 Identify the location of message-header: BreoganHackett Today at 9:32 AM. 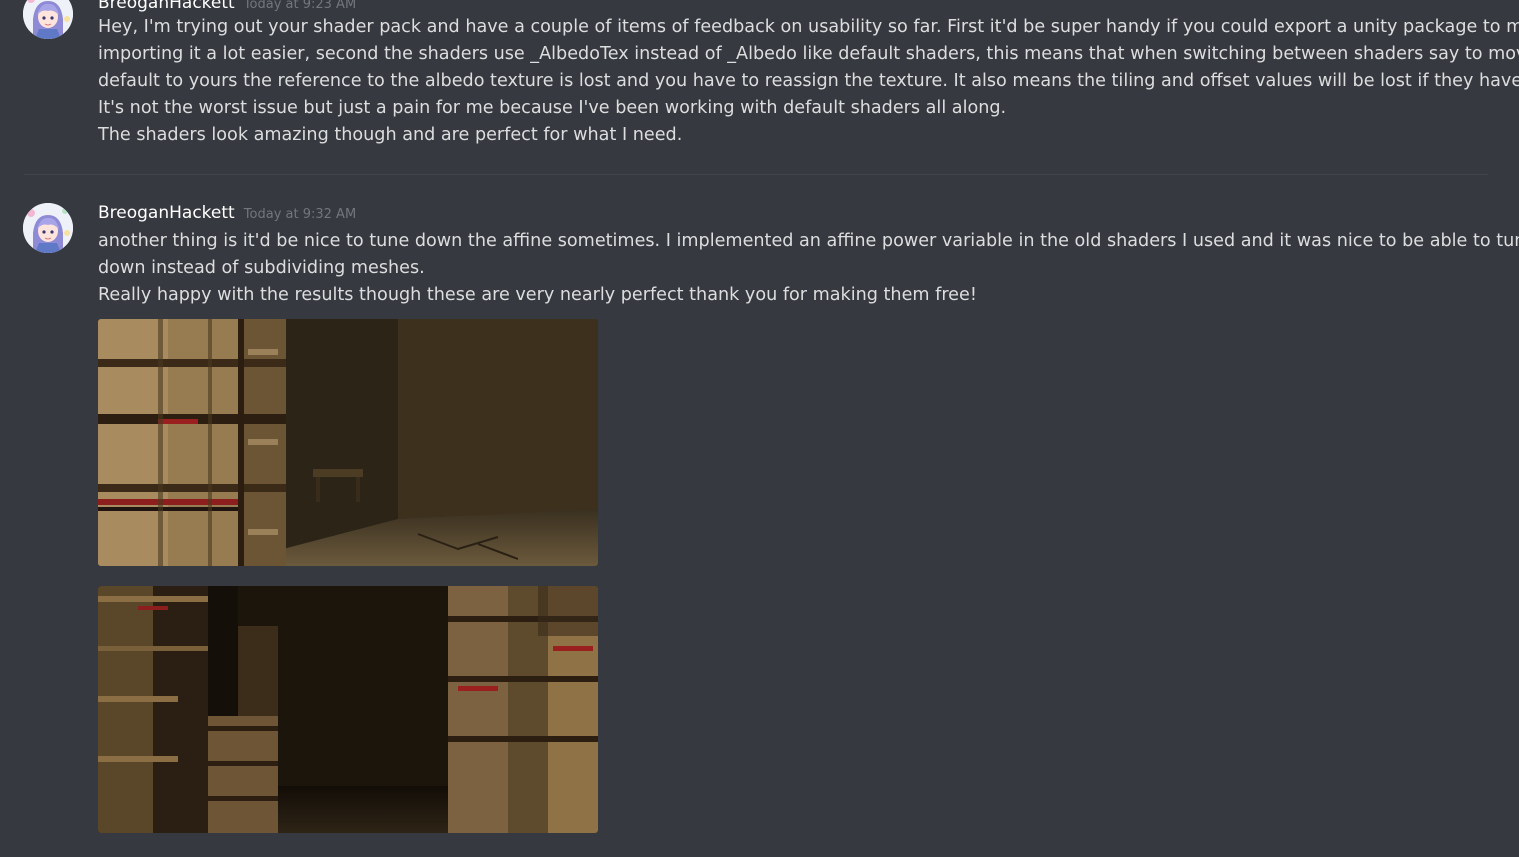
(227, 214).